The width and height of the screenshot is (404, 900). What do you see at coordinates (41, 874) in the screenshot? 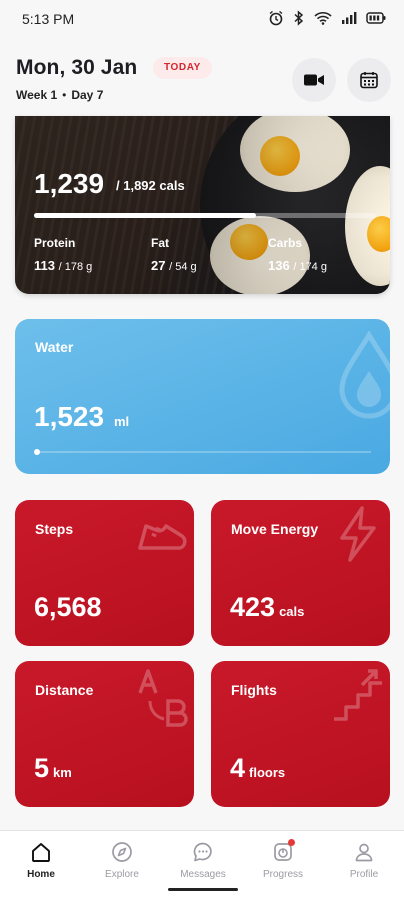
I see `nav-home-label: Home` at bounding box center [41, 874].